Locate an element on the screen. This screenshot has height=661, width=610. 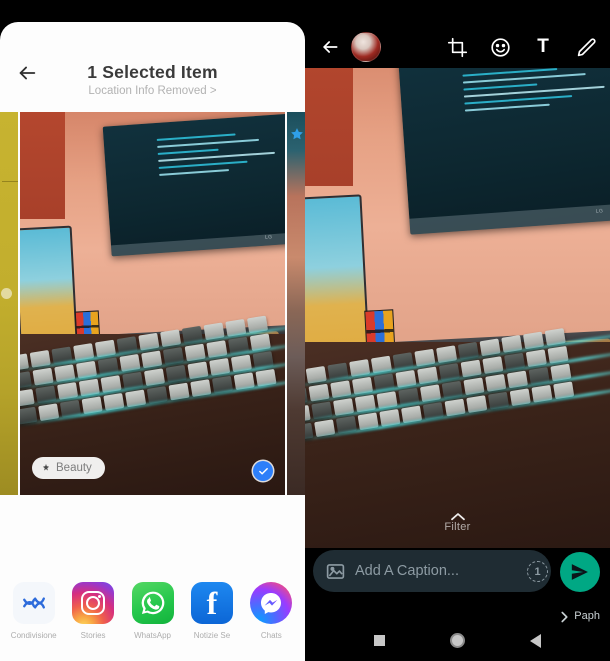
triangle-icon is located at coordinates (535, 640).